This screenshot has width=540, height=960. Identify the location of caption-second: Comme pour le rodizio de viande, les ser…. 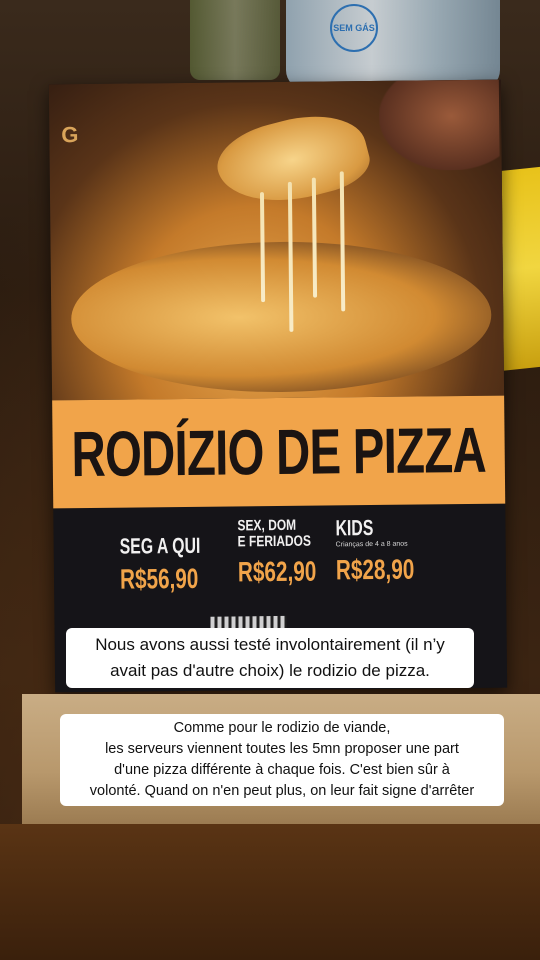
(282, 760).